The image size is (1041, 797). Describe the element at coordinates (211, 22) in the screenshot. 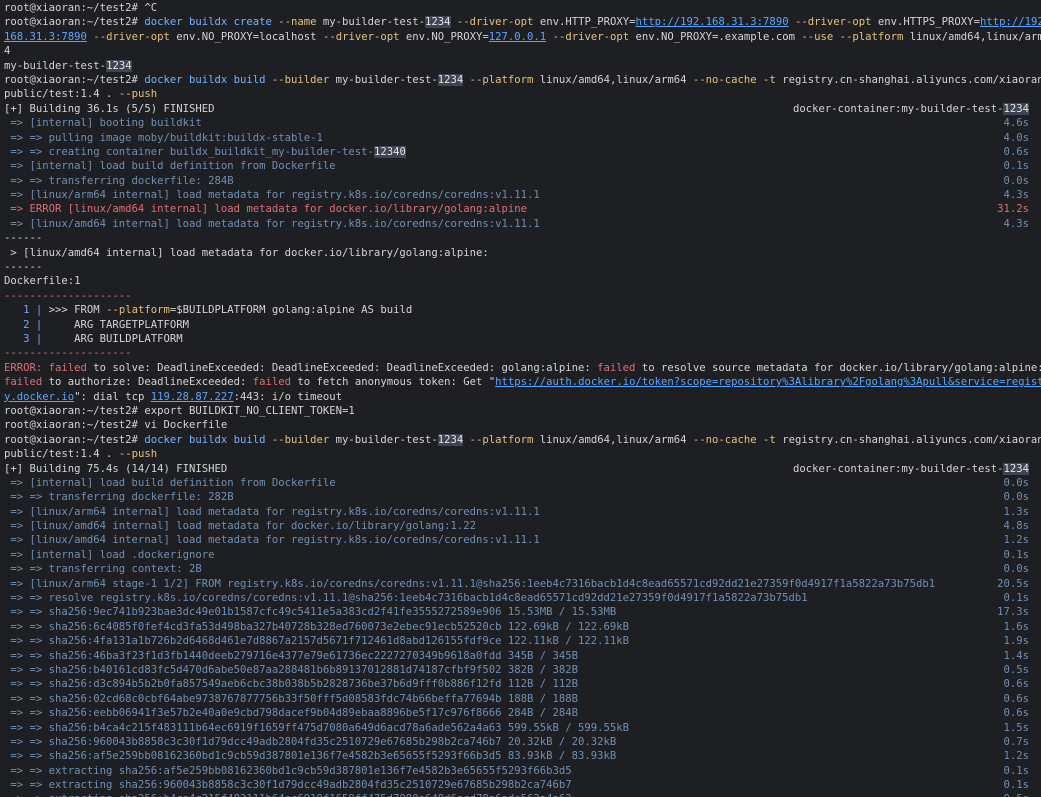

I see `terminal-text: docker buildx create` at that location.